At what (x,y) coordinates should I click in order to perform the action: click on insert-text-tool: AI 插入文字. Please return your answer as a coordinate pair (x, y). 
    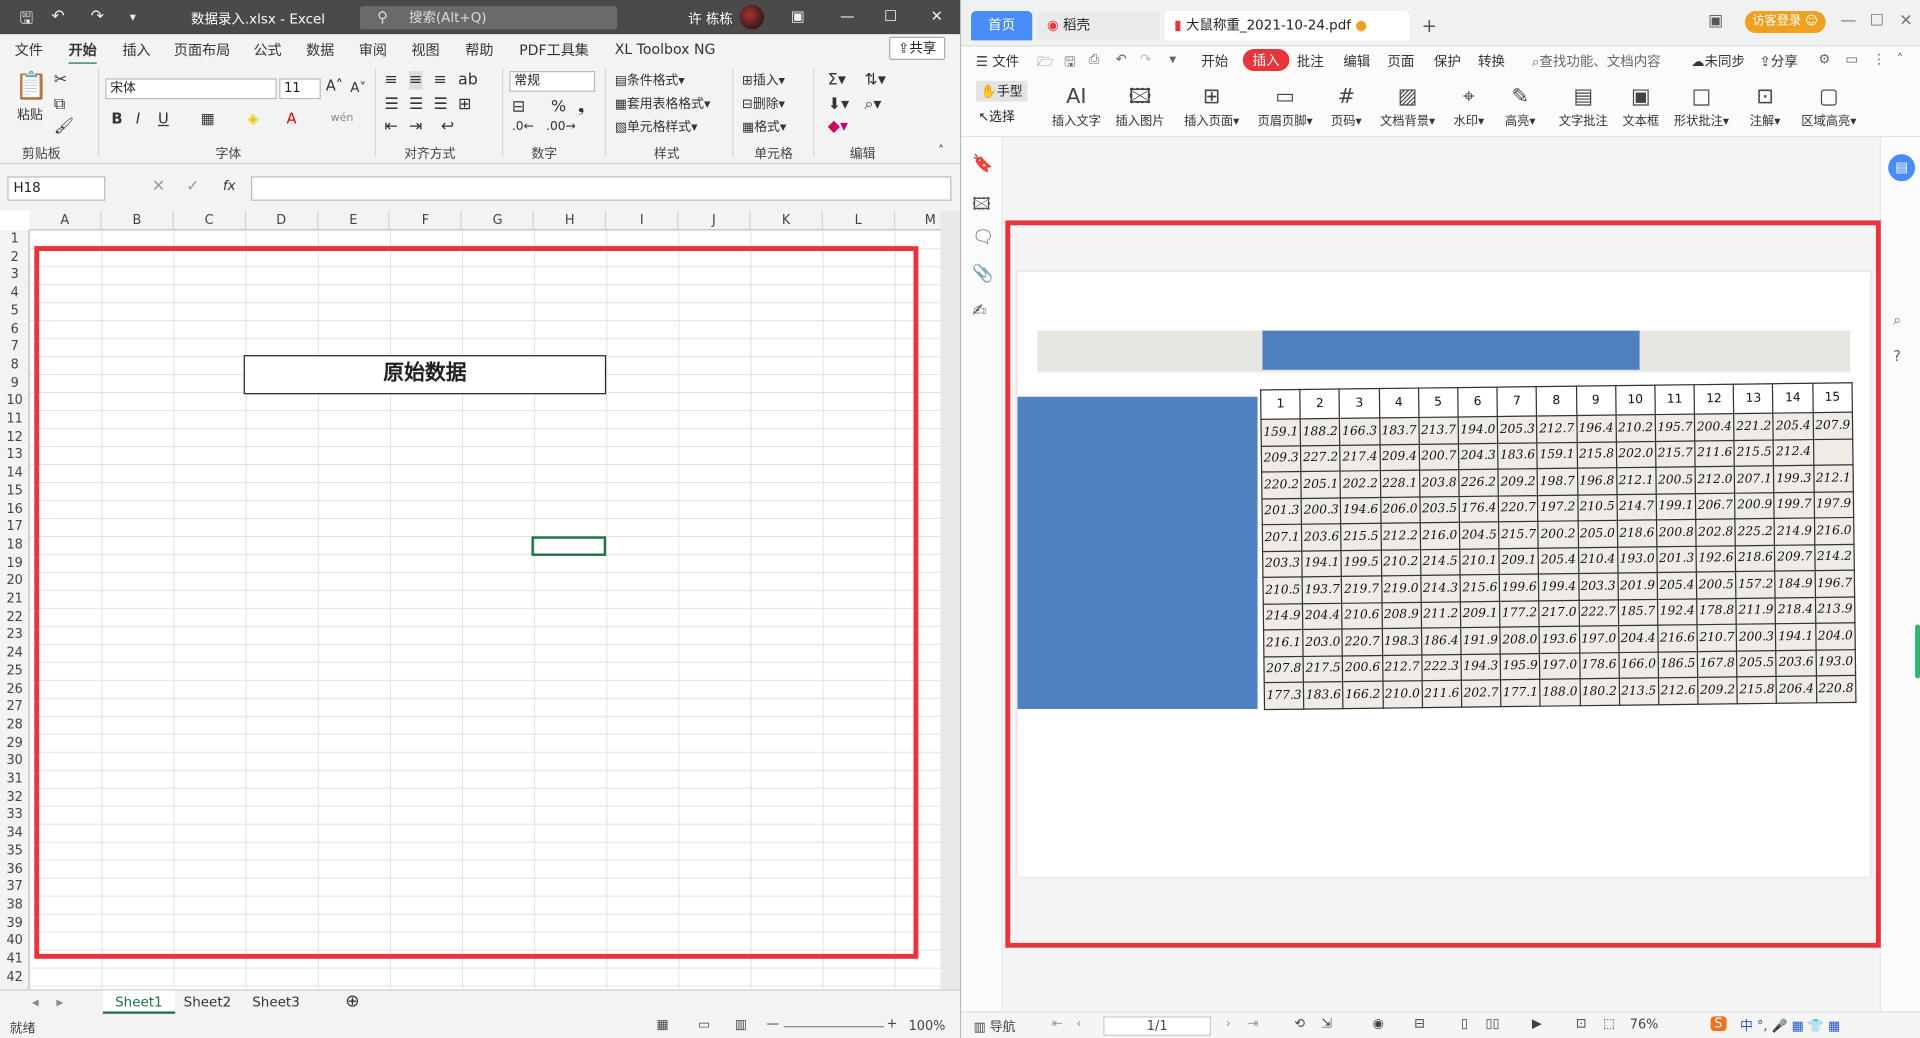
    Looking at the image, I should click on (1076, 105).